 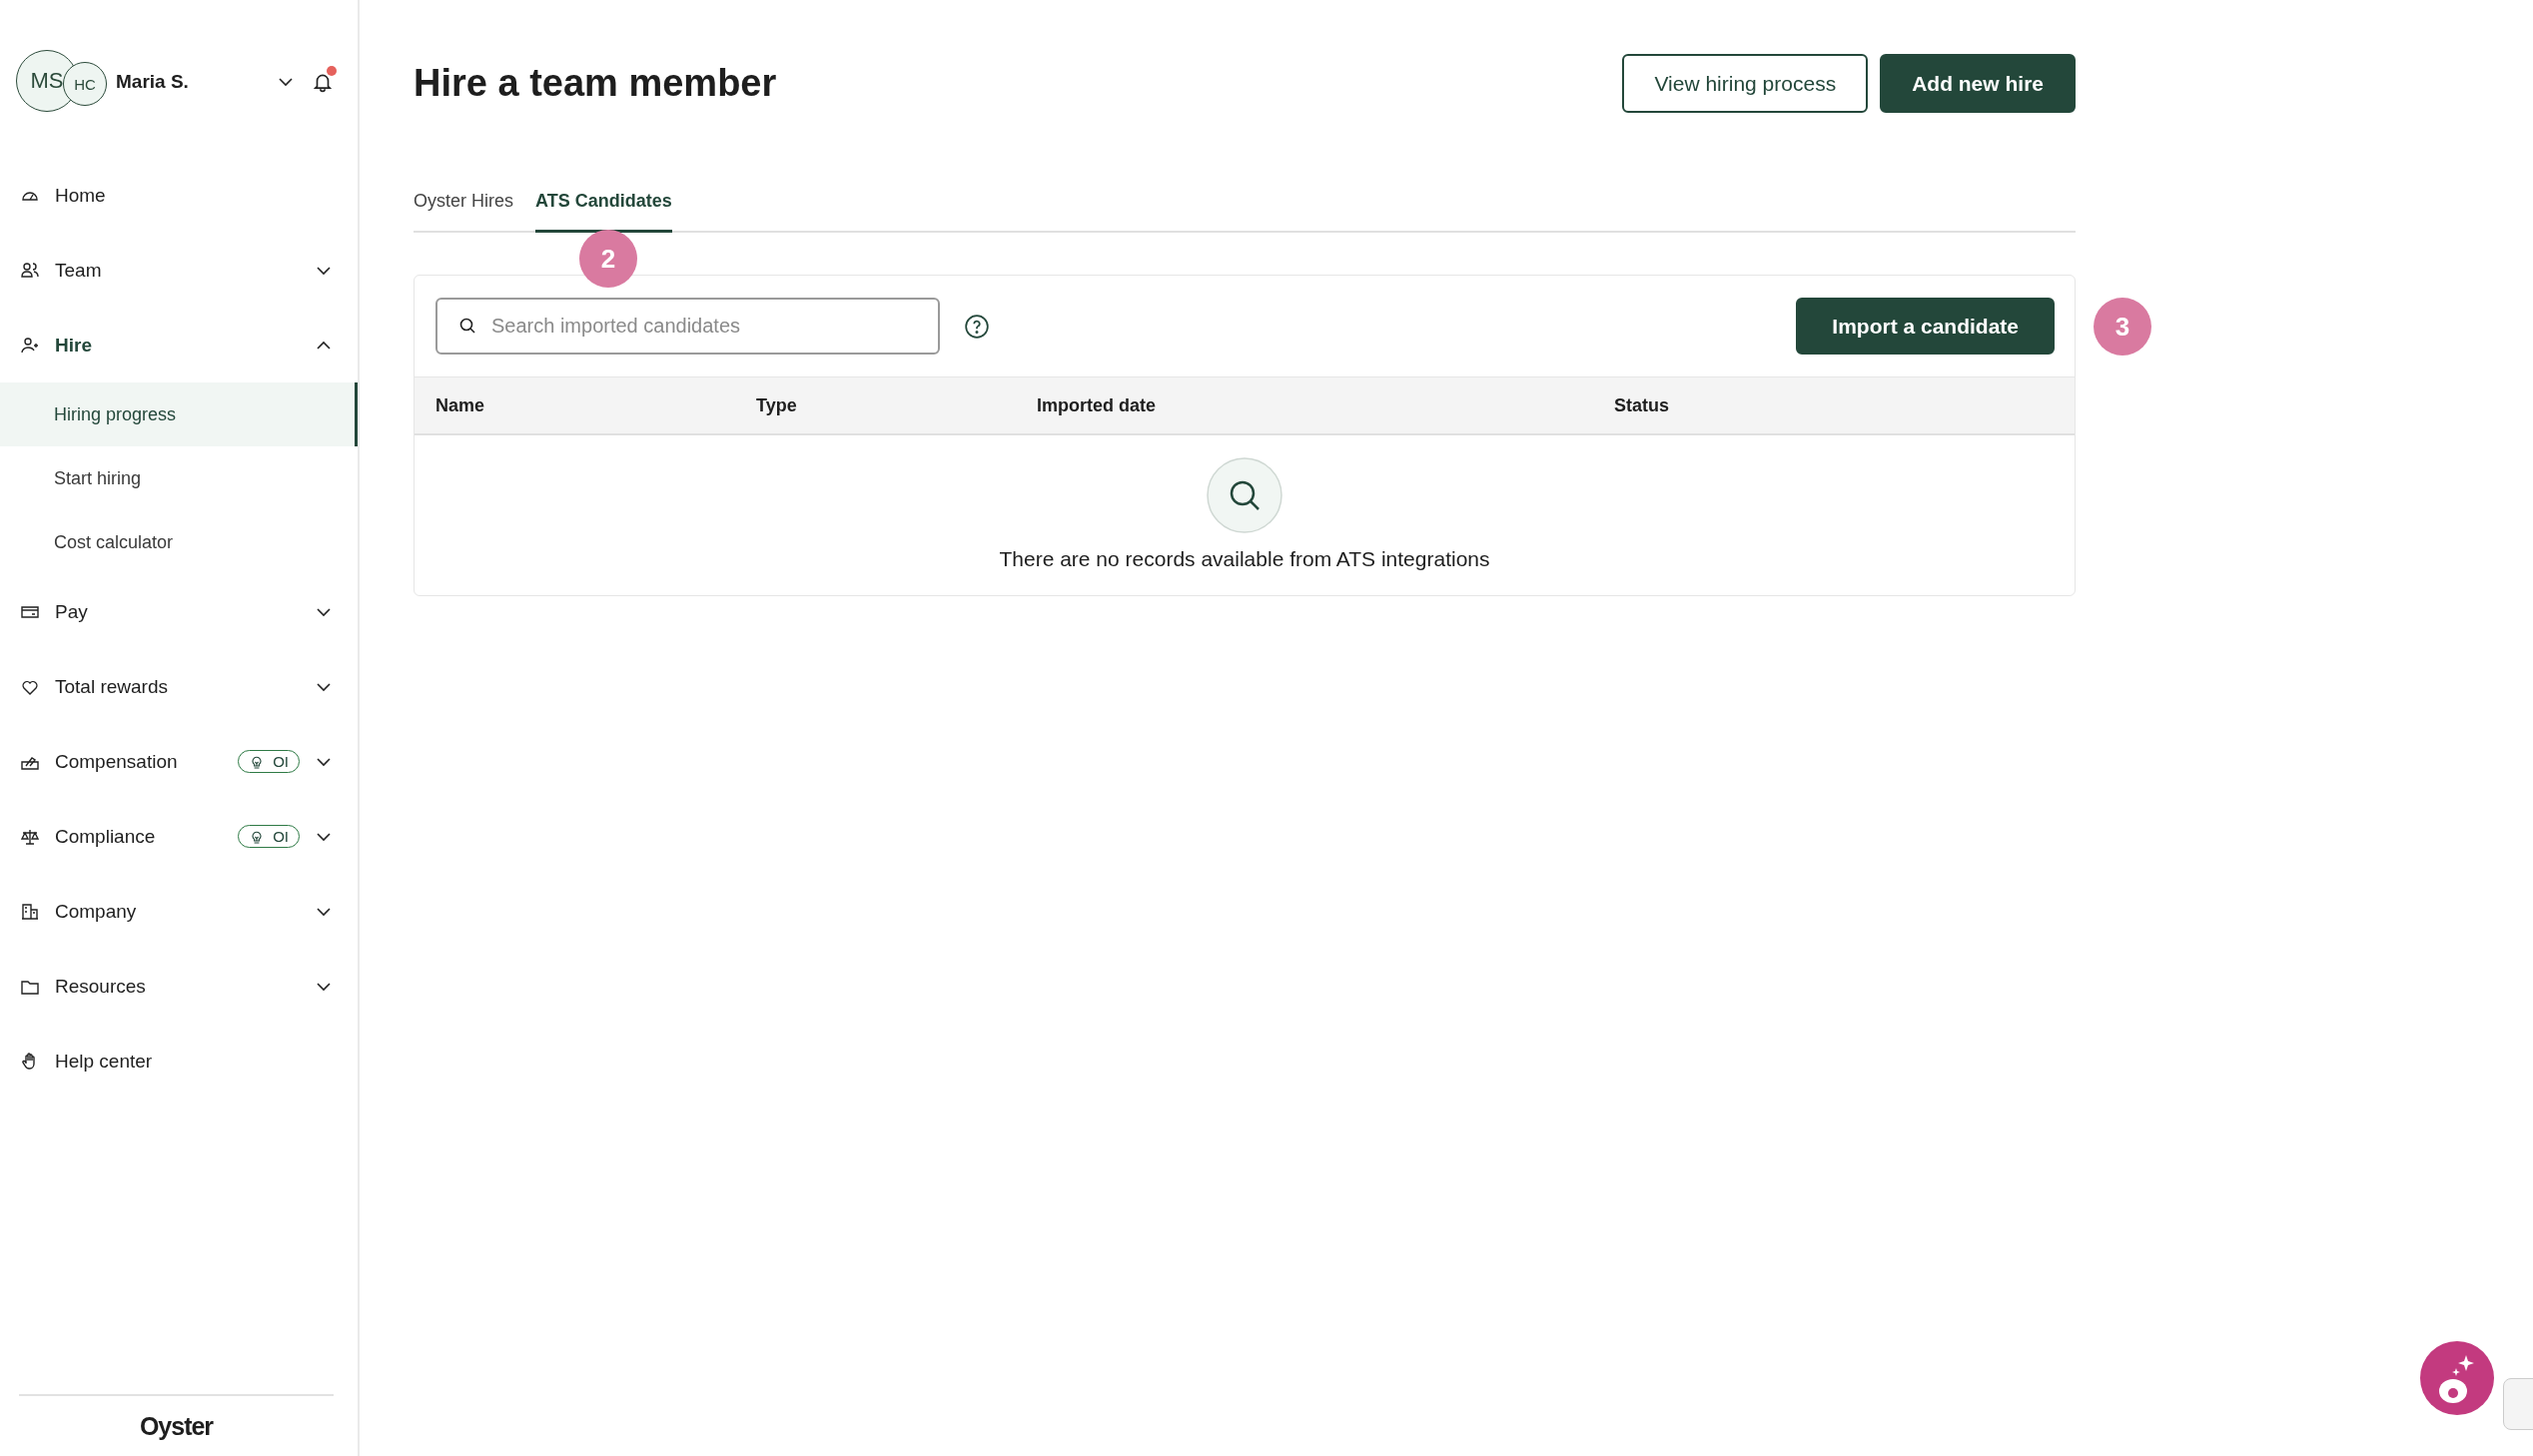 I want to click on add-hire-button: Add new hire, so click(x=1978, y=83).